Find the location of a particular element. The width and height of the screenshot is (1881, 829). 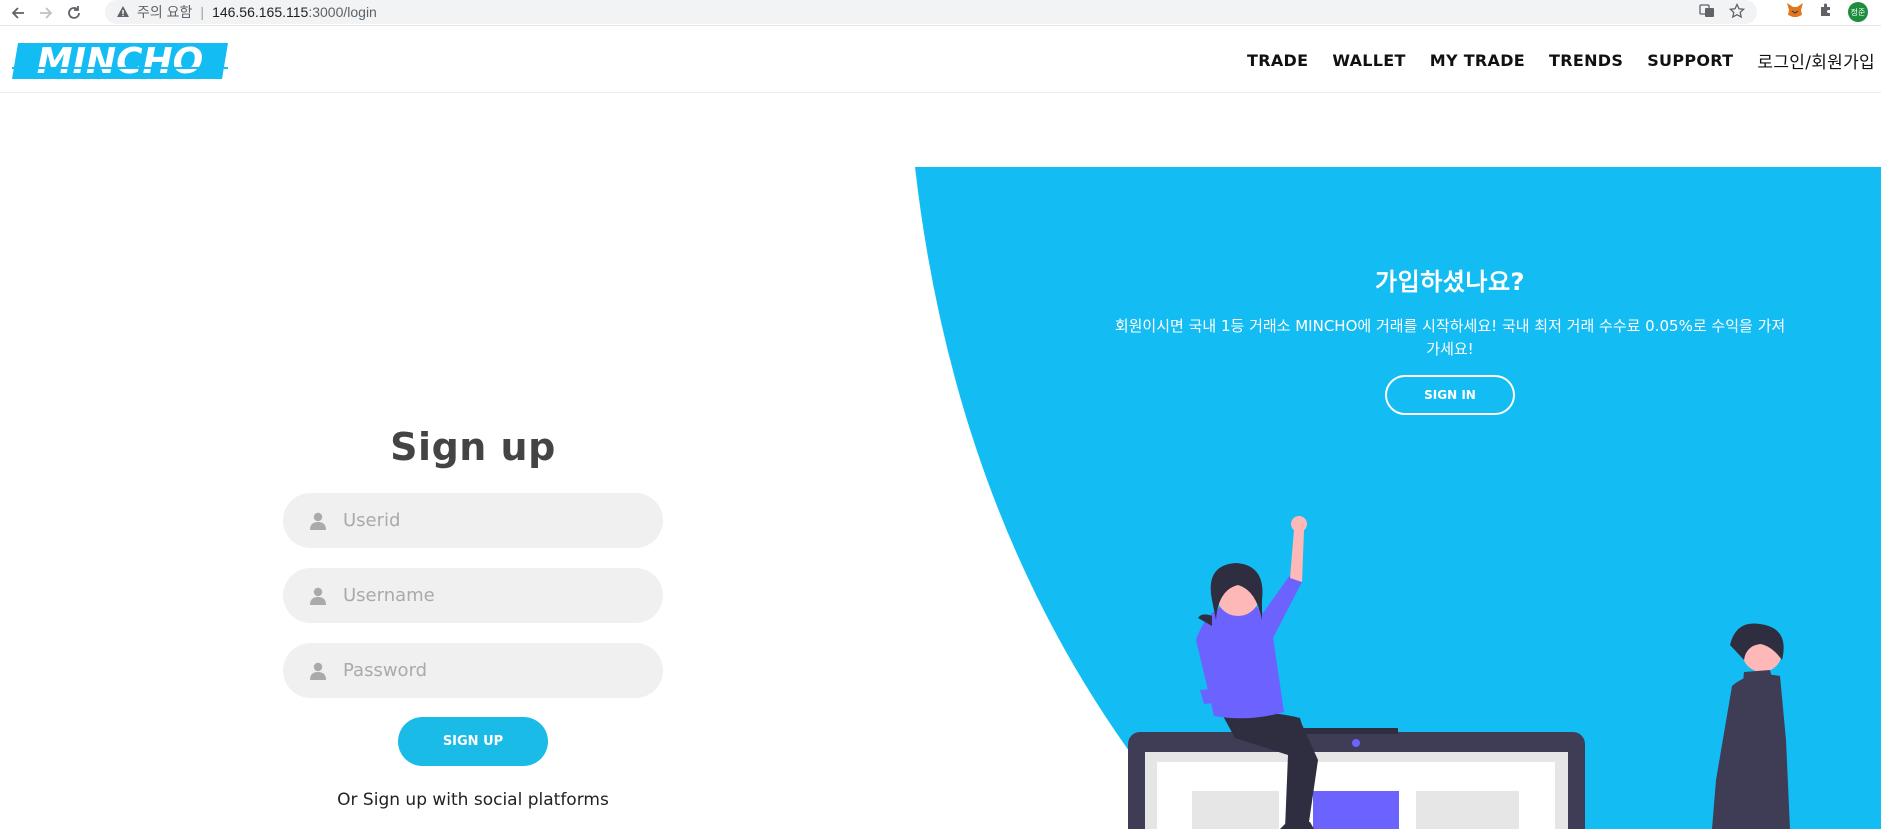

nav-trends: TRENDS is located at coordinates (1586, 60).